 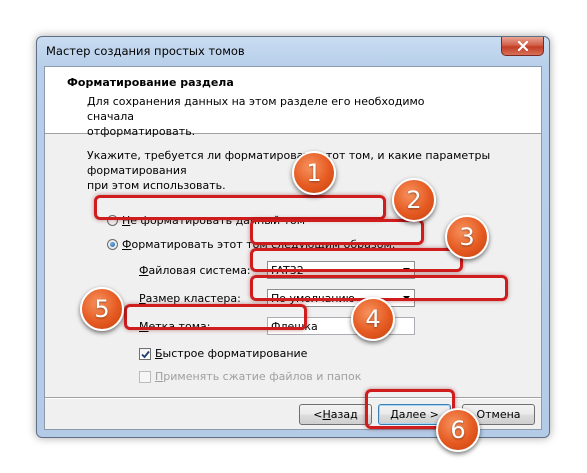 I want to click on checkbox-checked-icon, so click(x=145, y=353).